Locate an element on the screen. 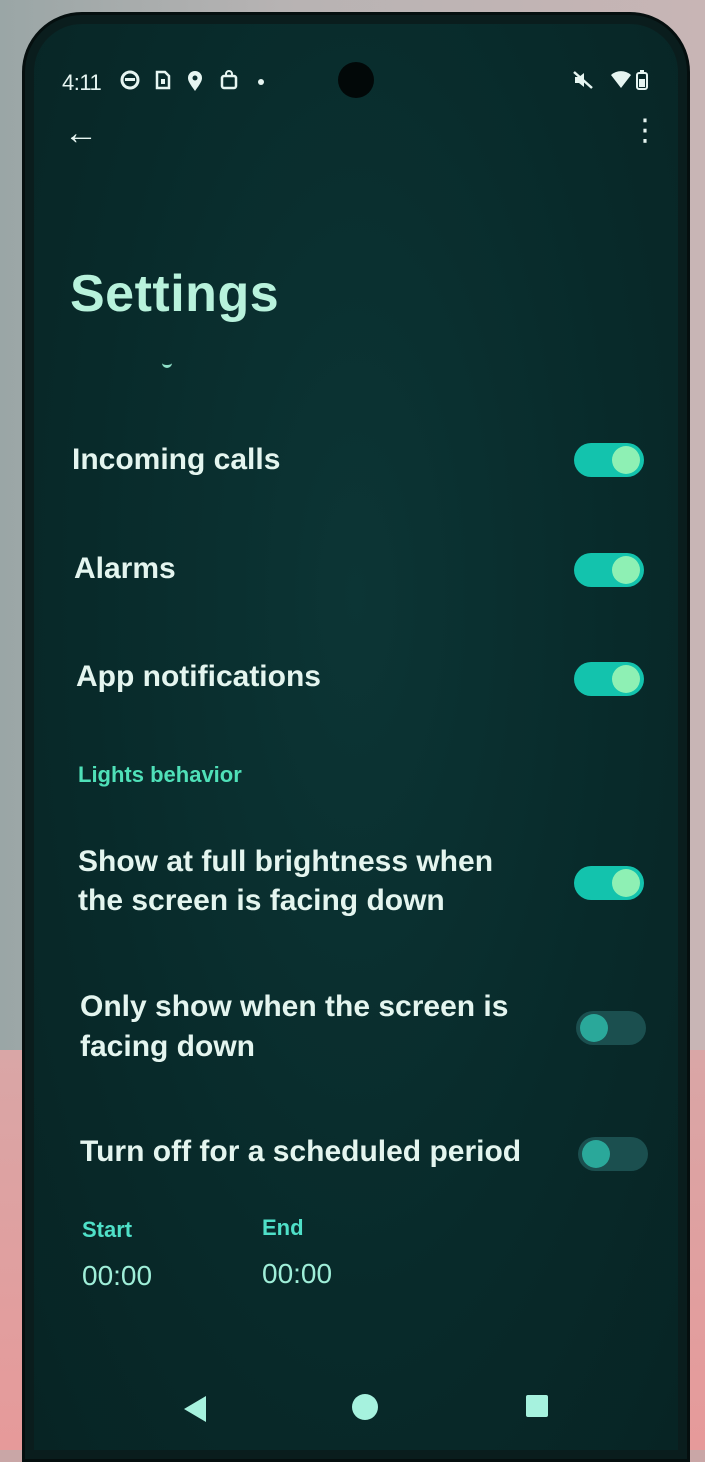  navigation-bar is located at coordinates (356, 1414).